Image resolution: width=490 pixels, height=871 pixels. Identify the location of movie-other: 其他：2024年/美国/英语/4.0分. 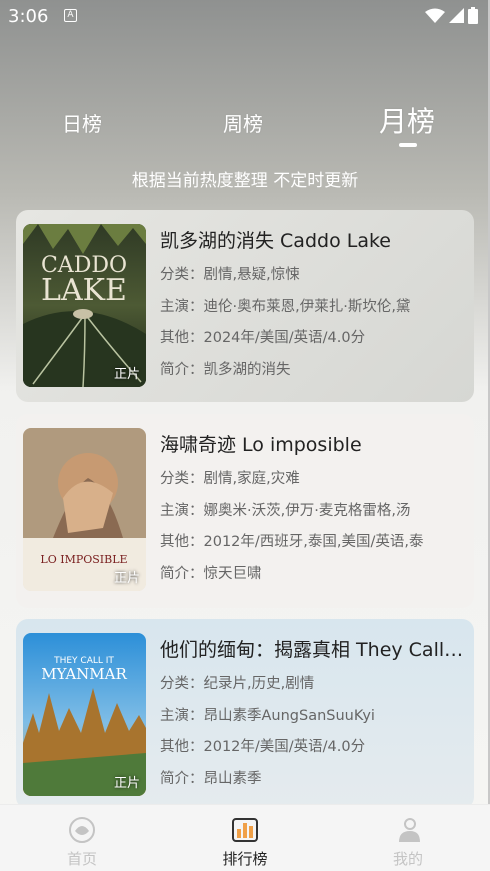
(263, 338).